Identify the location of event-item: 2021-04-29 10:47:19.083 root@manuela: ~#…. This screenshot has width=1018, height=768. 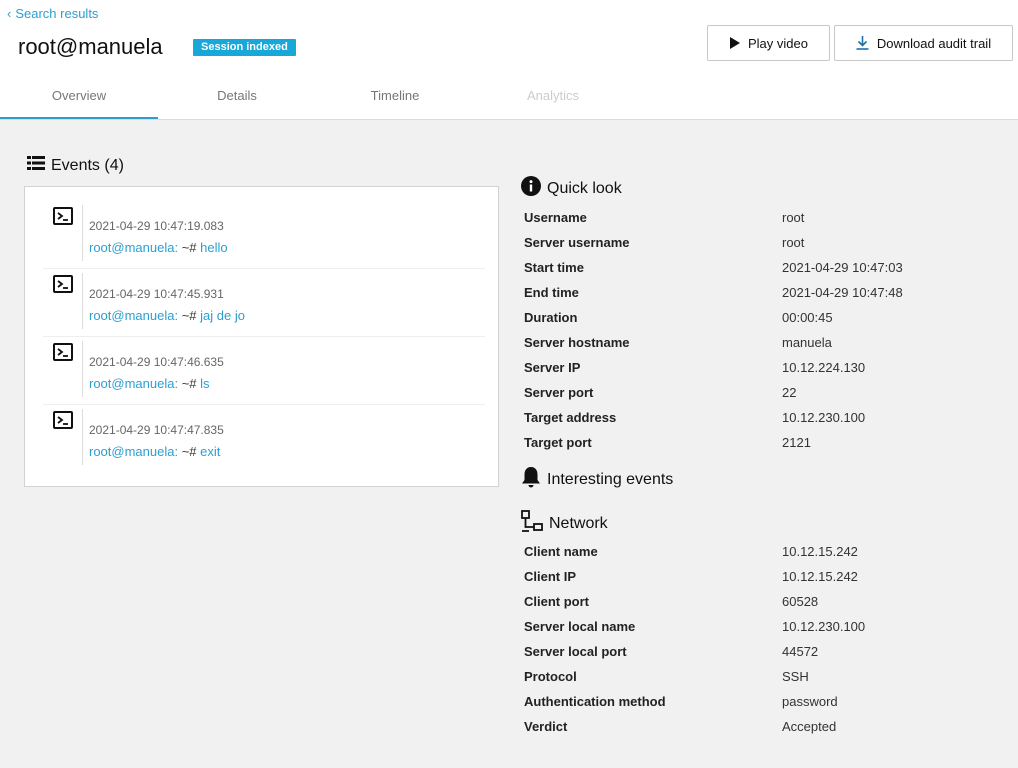
(264, 235).